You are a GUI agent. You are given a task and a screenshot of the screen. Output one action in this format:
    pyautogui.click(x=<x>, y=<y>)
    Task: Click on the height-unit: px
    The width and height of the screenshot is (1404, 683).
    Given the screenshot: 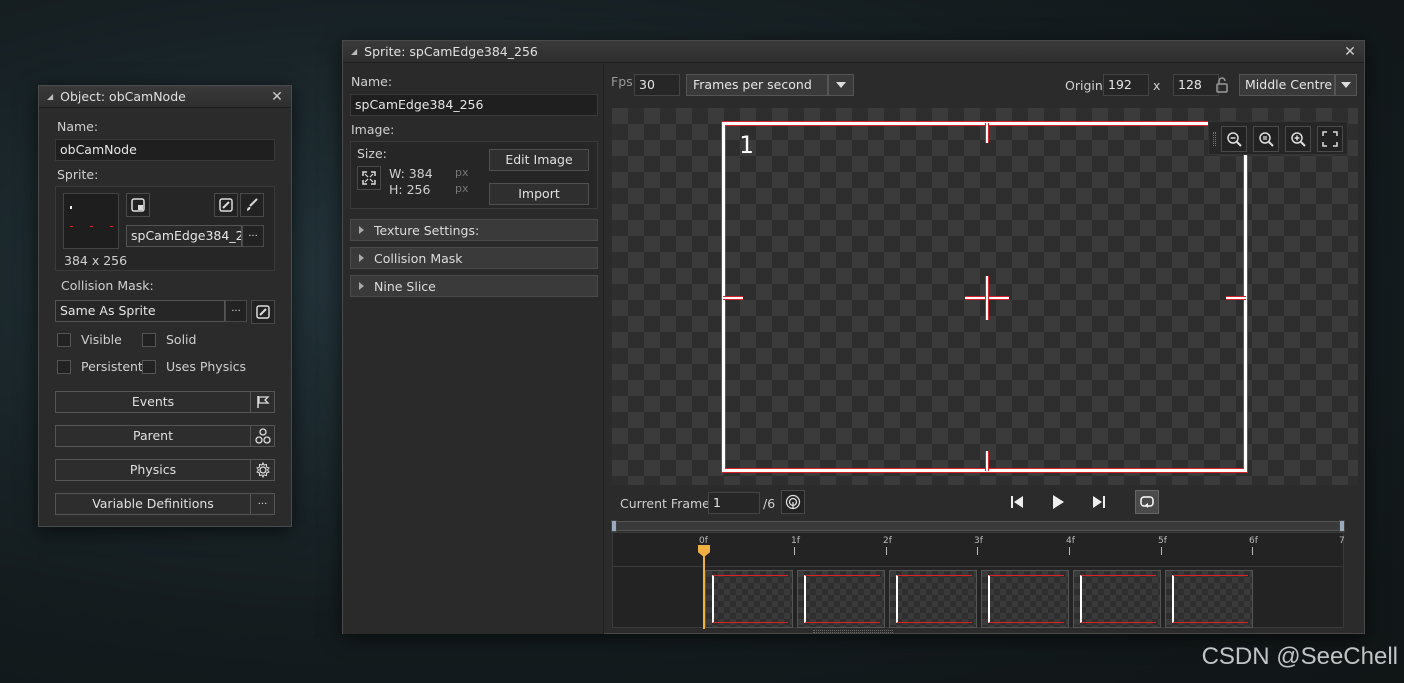 What is the action you would take?
    pyautogui.click(x=462, y=188)
    